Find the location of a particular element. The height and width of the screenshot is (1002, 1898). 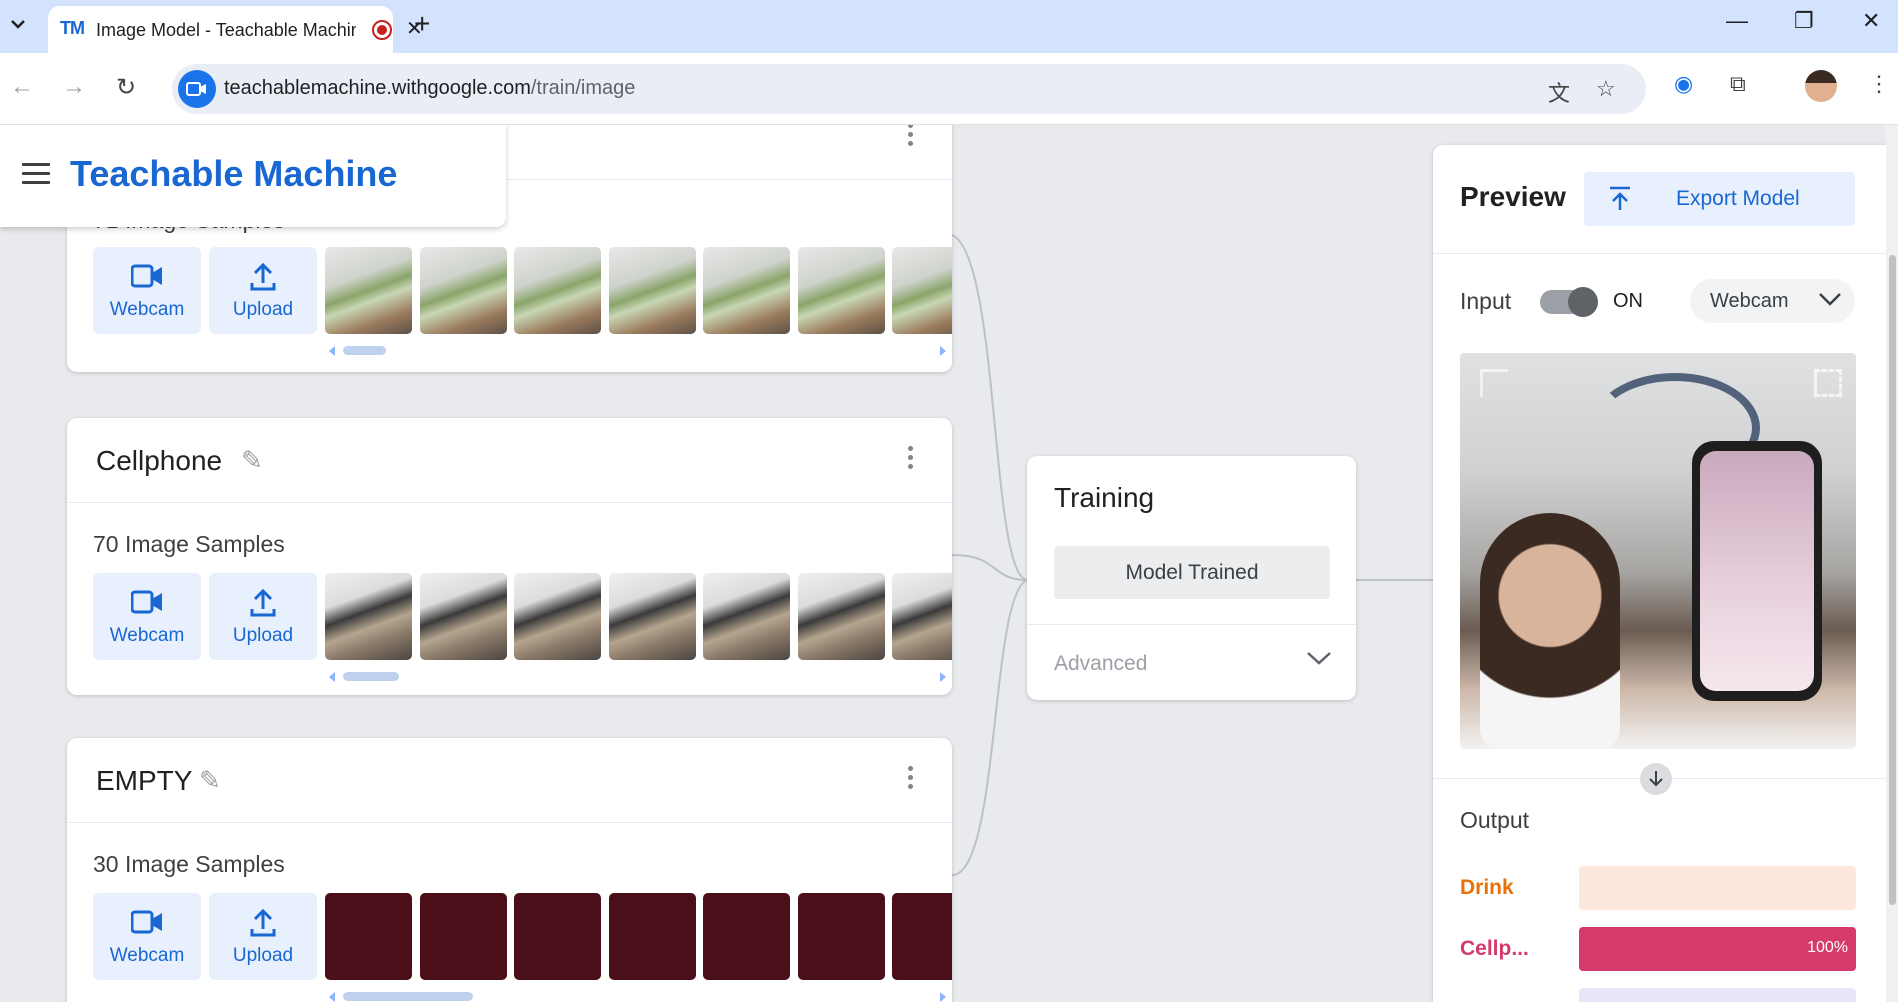

app-brand: Teachable Machine is located at coordinates (234, 173).